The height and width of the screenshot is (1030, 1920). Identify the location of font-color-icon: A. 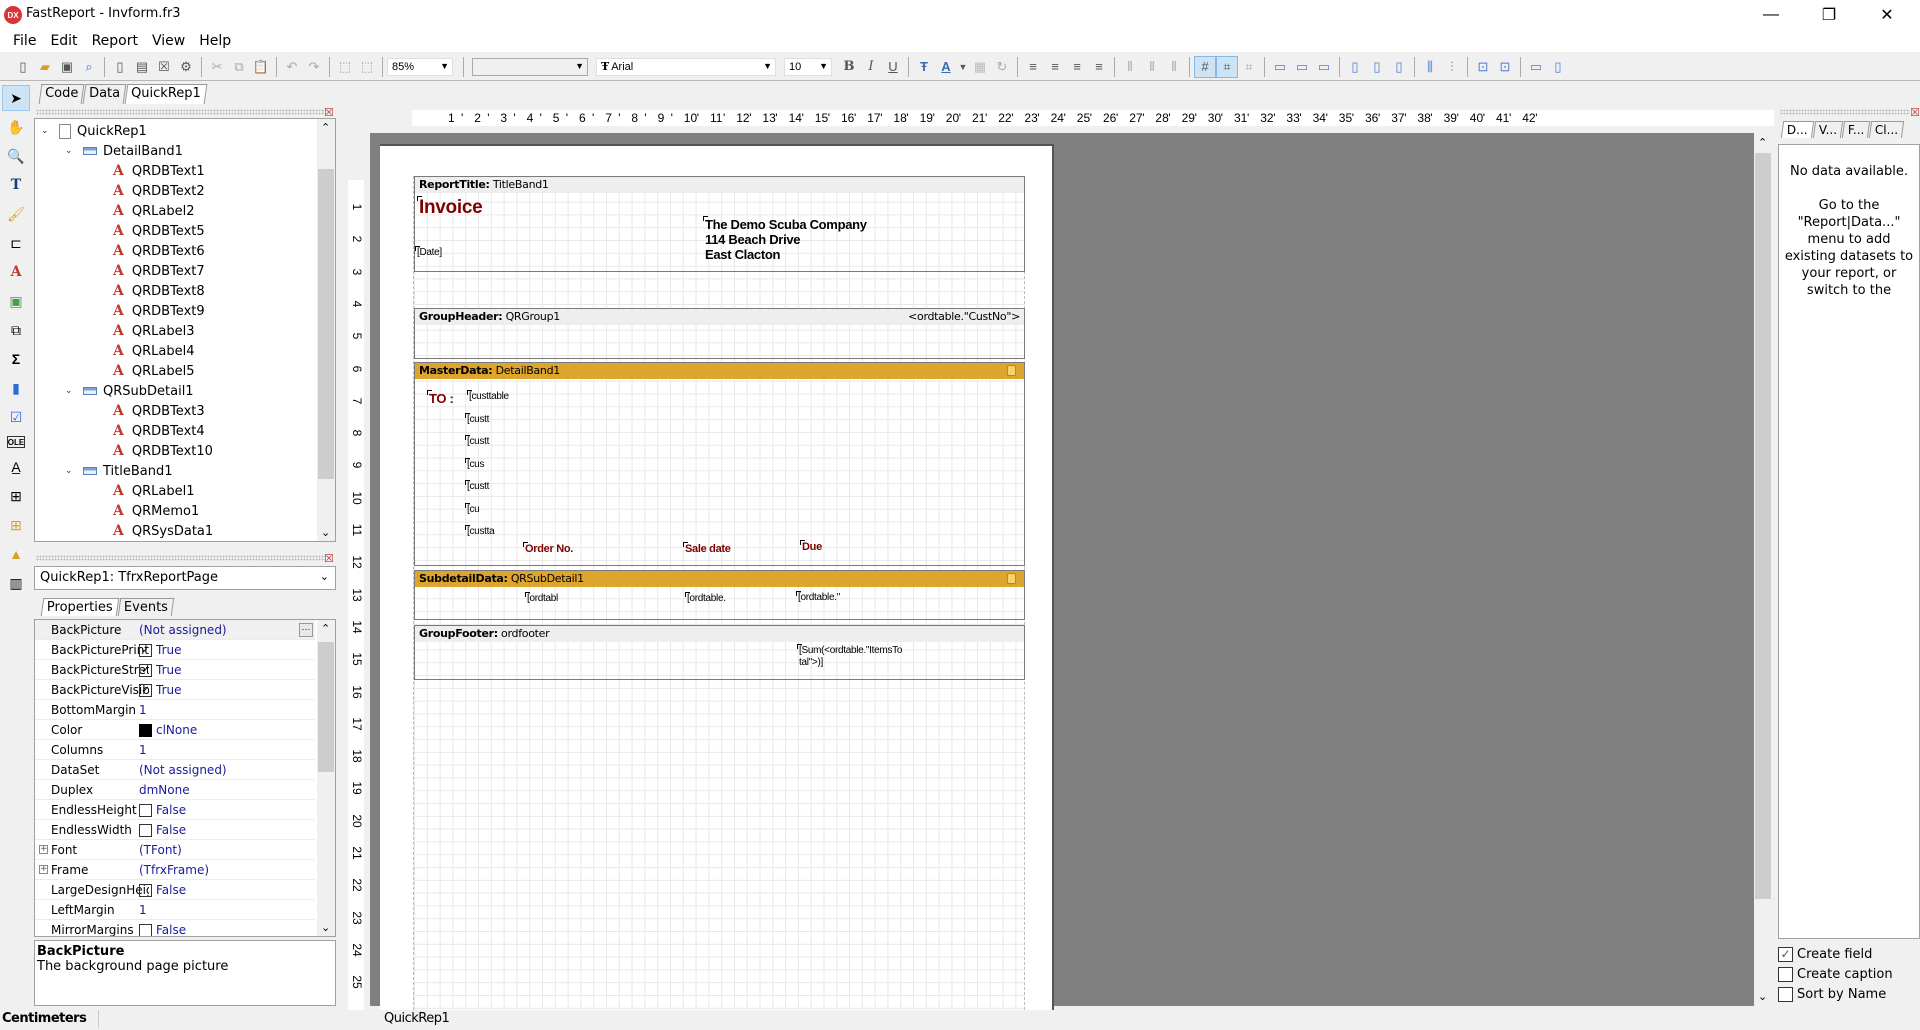
(946, 67).